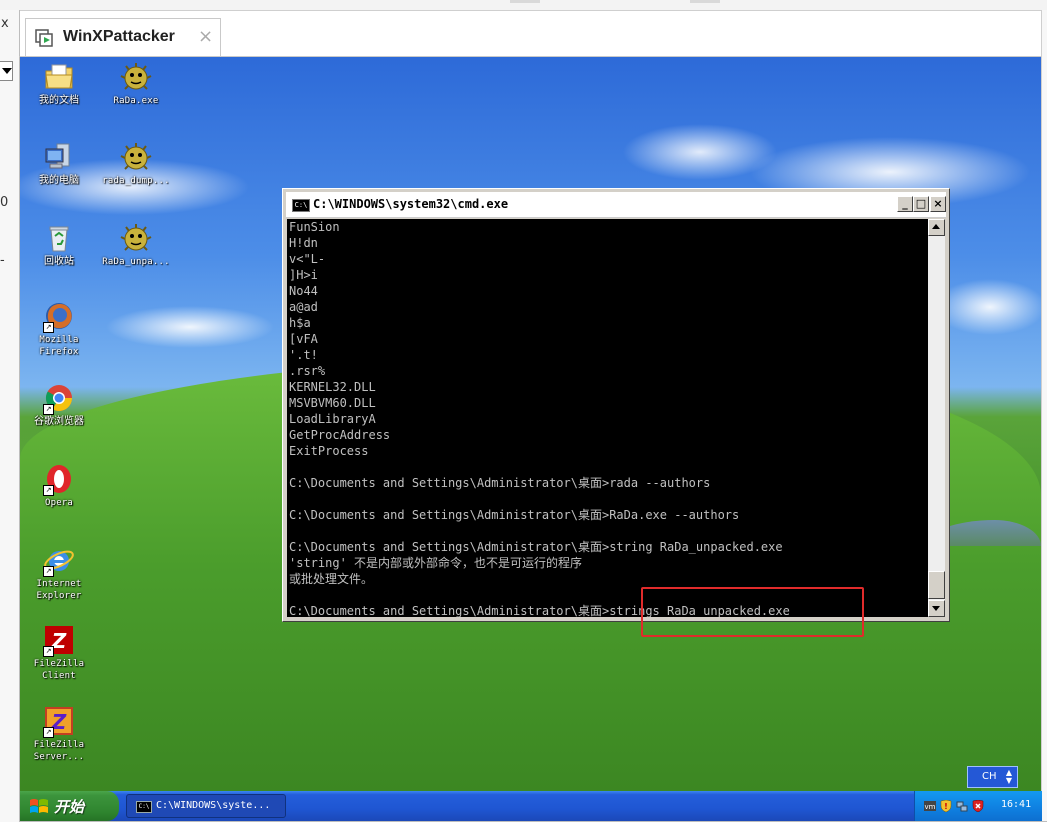 Image resolution: width=1047 pixels, height=822 pixels. Describe the element at coordinates (1009, 777) in the screenshot. I see `ime-spinner-icon: ▲ ▼` at that location.